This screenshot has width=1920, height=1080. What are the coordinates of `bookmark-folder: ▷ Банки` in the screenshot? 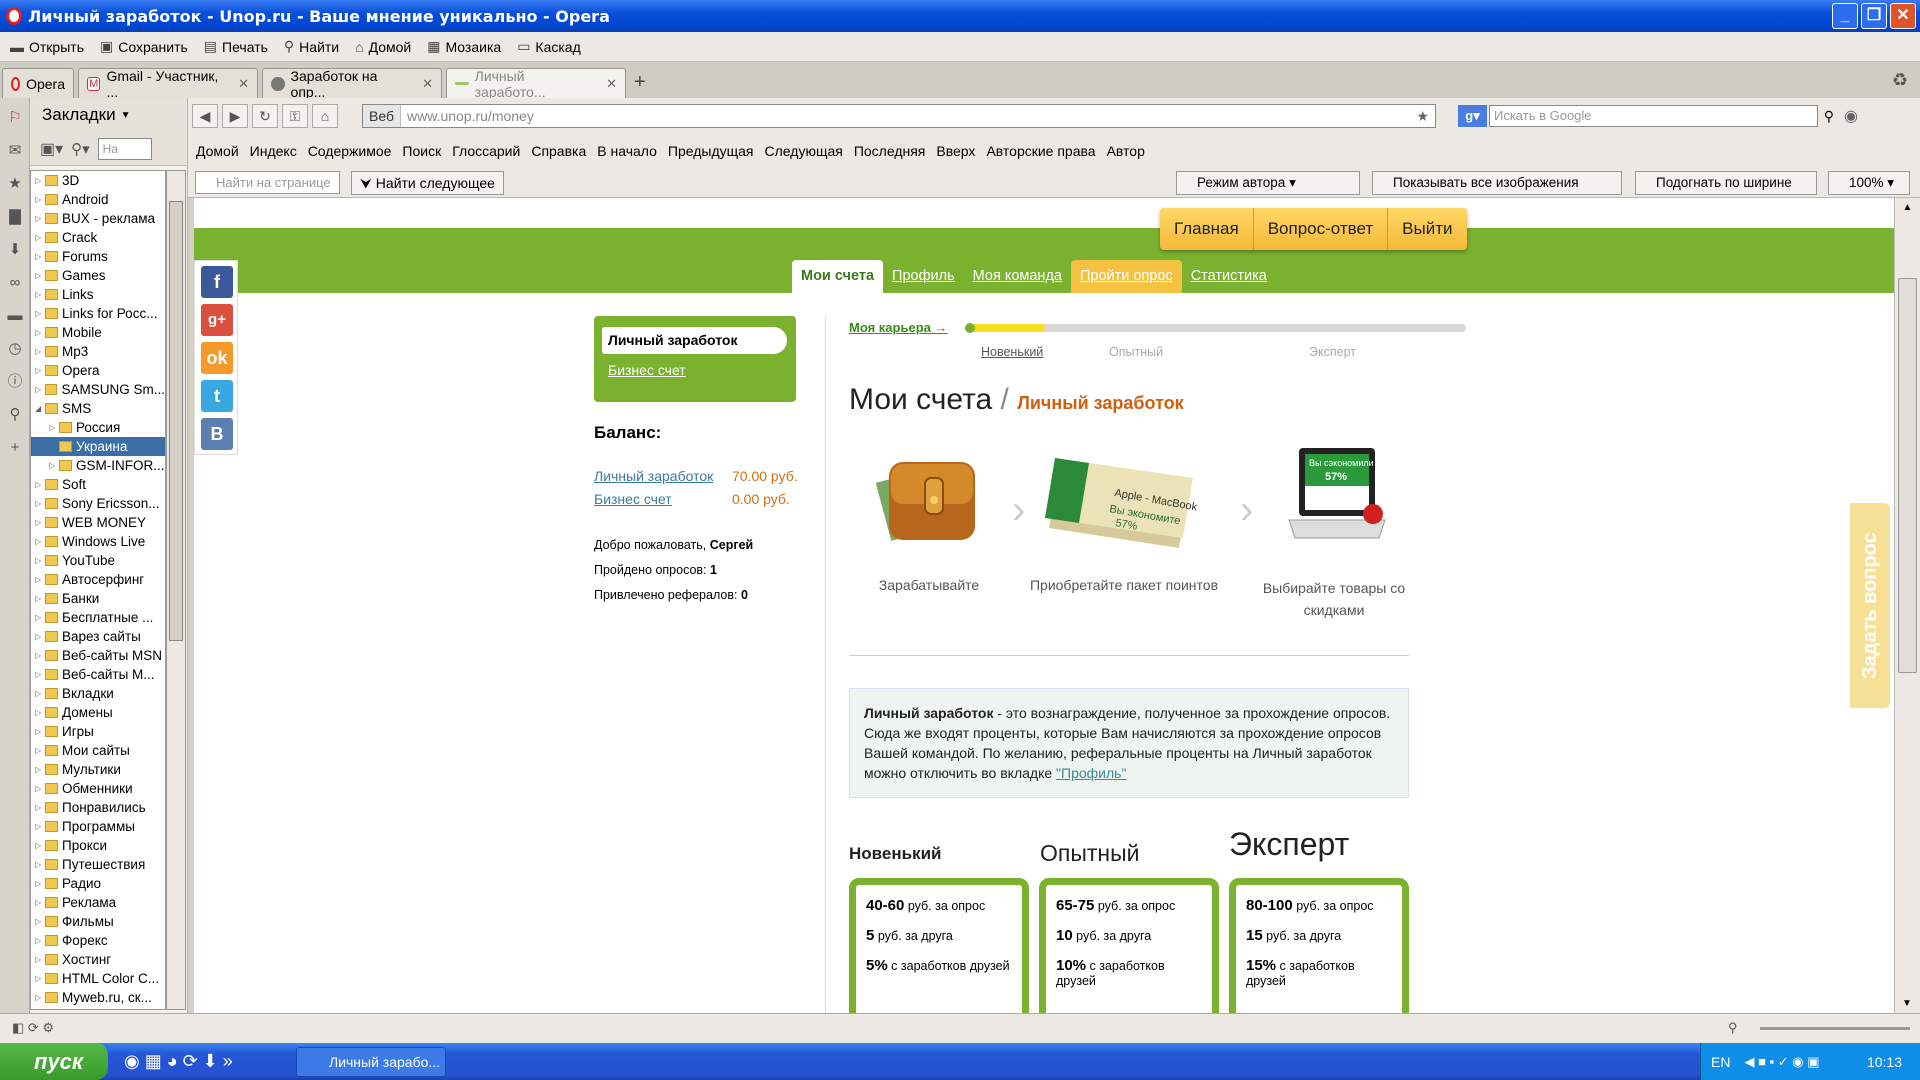 It's located at (98, 598).